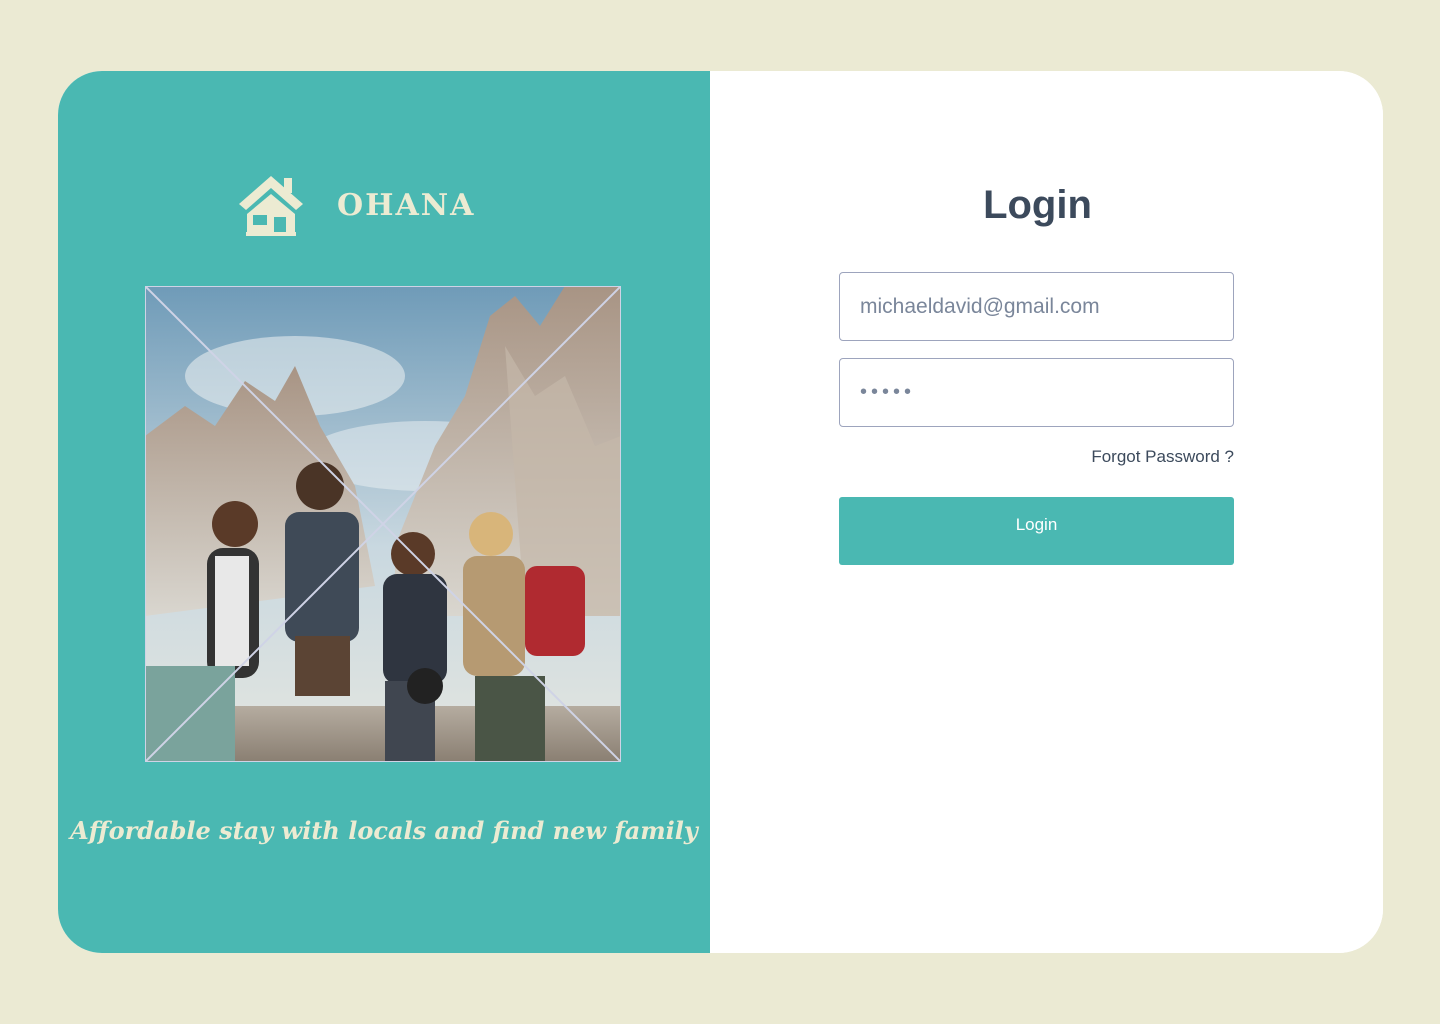  What do you see at coordinates (1036, 531) in the screenshot?
I see `login-button: Login` at bounding box center [1036, 531].